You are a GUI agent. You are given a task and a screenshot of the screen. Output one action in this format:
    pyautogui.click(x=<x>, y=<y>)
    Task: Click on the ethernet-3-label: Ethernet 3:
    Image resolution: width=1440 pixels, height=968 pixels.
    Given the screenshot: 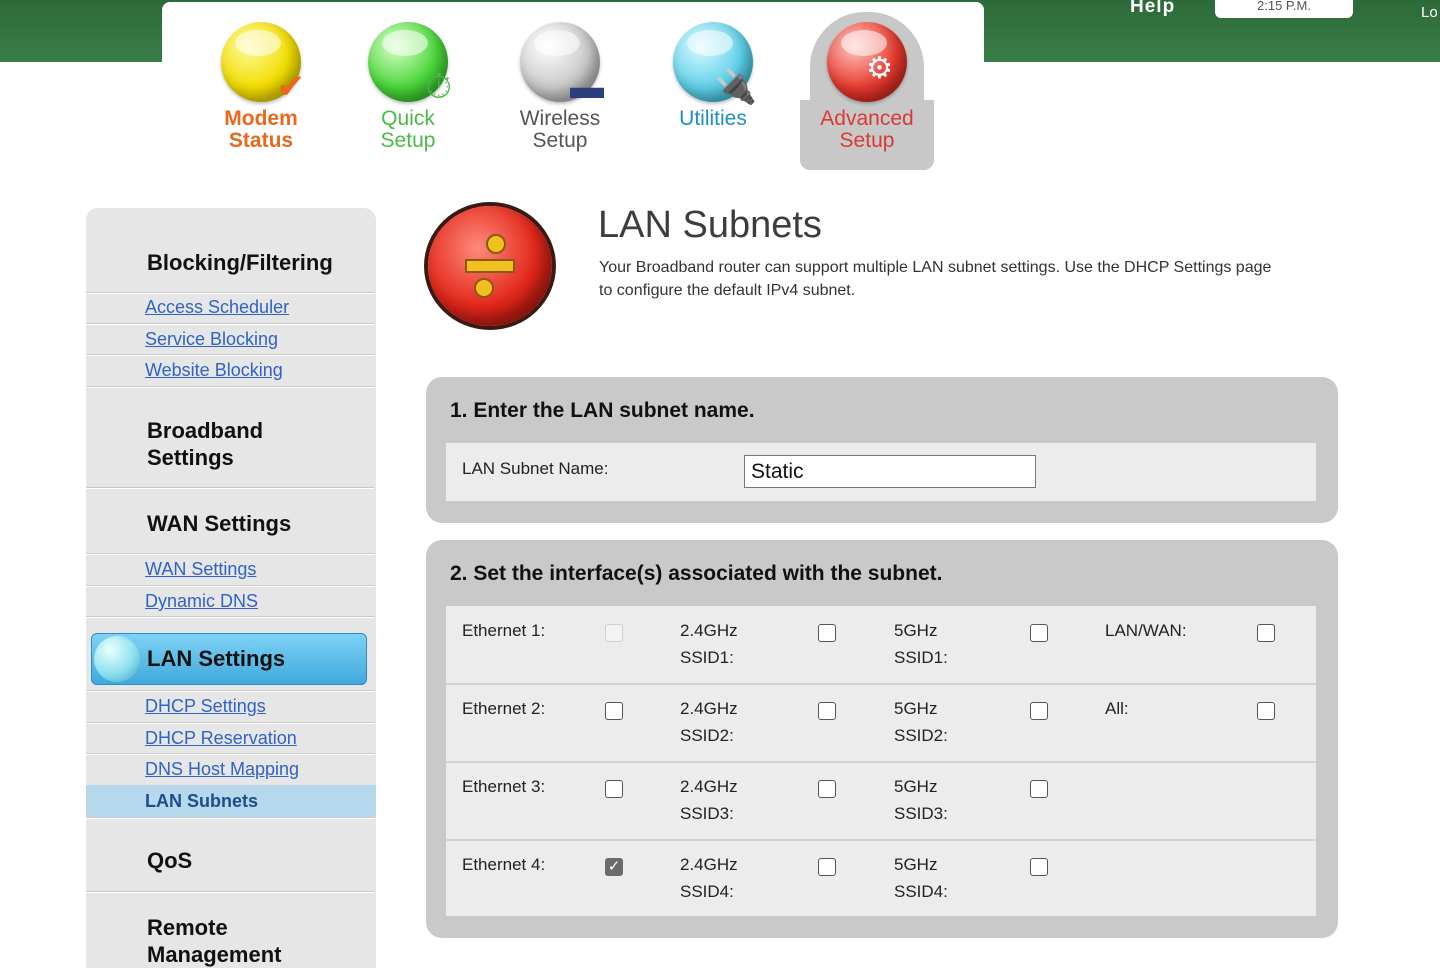 What is the action you would take?
    pyautogui.click(x=504, y=786)
    